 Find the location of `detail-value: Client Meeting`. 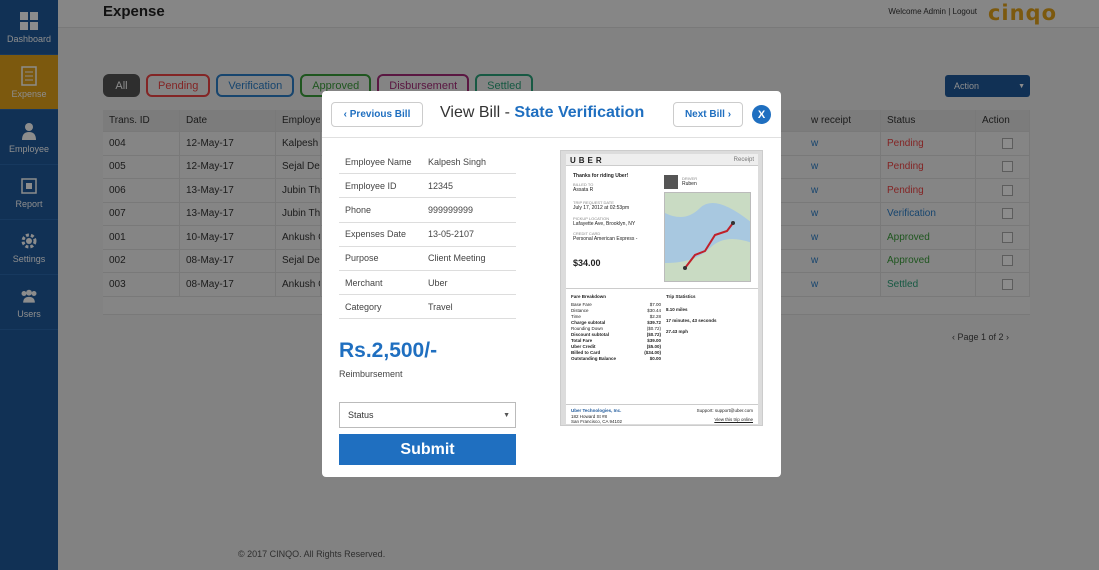

detail-value: Client Meeting is located at coordinates (457, 258).